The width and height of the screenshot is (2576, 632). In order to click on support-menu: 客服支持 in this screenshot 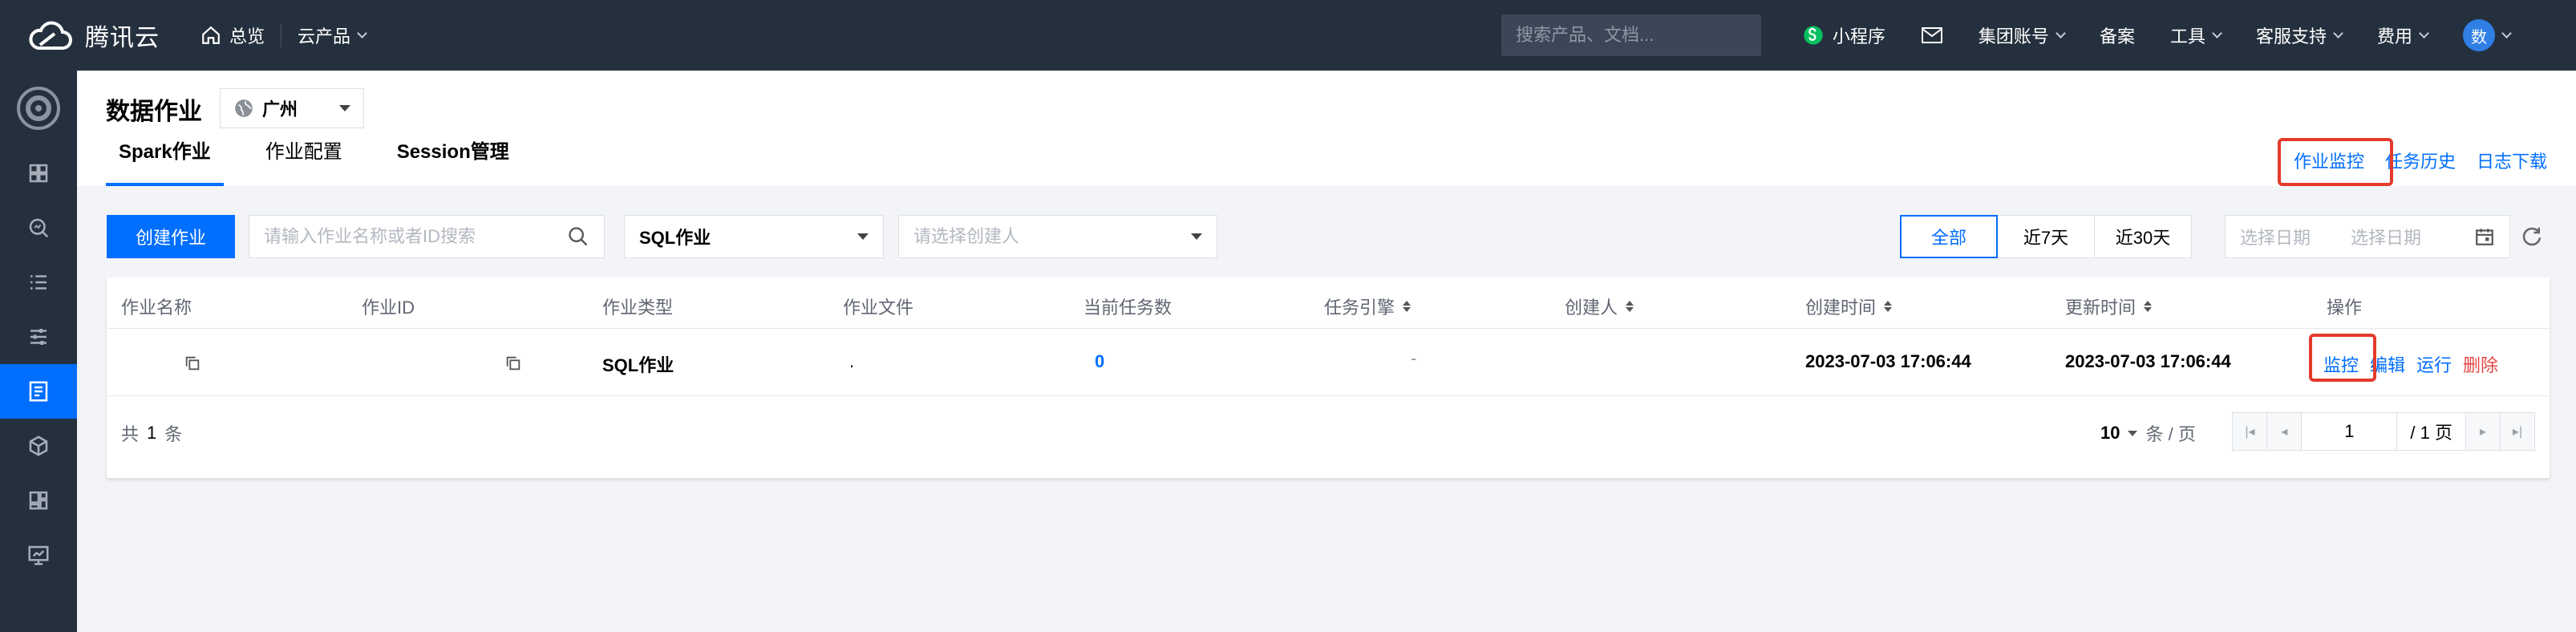, I will do `click(2298, 35)`.